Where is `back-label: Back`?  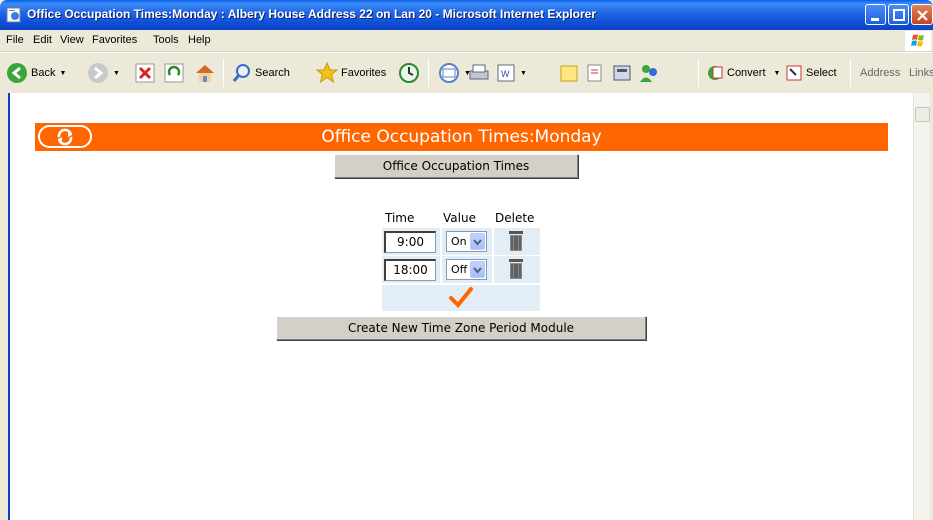 back-label: Back is located at coordinates (43, 73).